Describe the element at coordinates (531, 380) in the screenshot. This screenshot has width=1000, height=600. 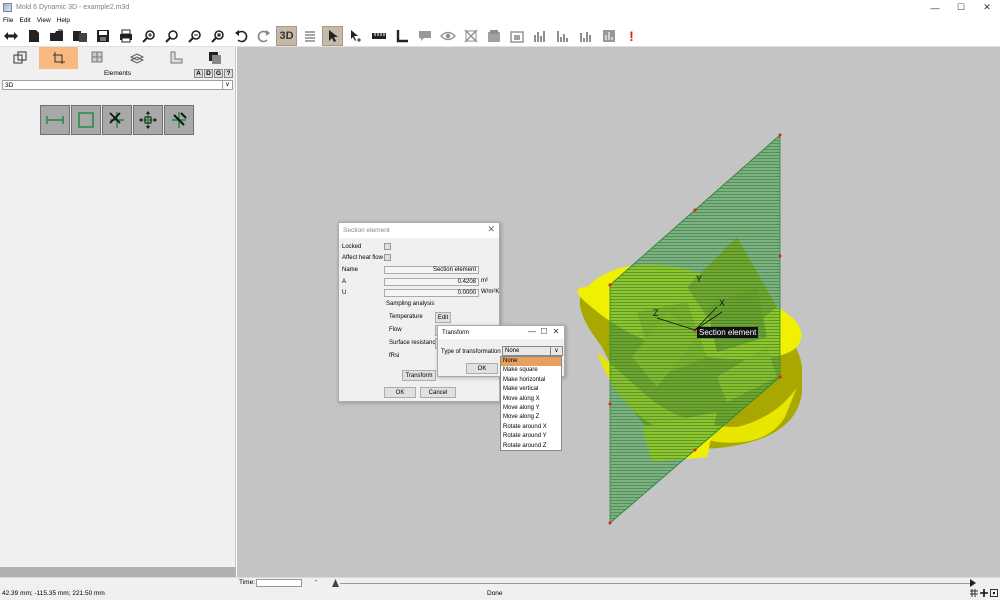
I see `option-make-horizontal: Make horizontal` at that location.